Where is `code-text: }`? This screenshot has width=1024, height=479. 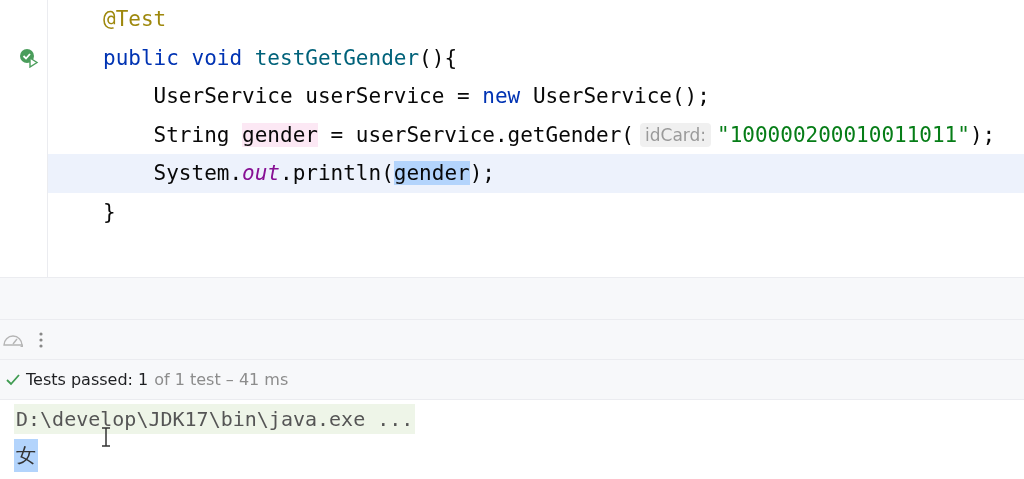 code-text: } is located at coordinates (109, 211).